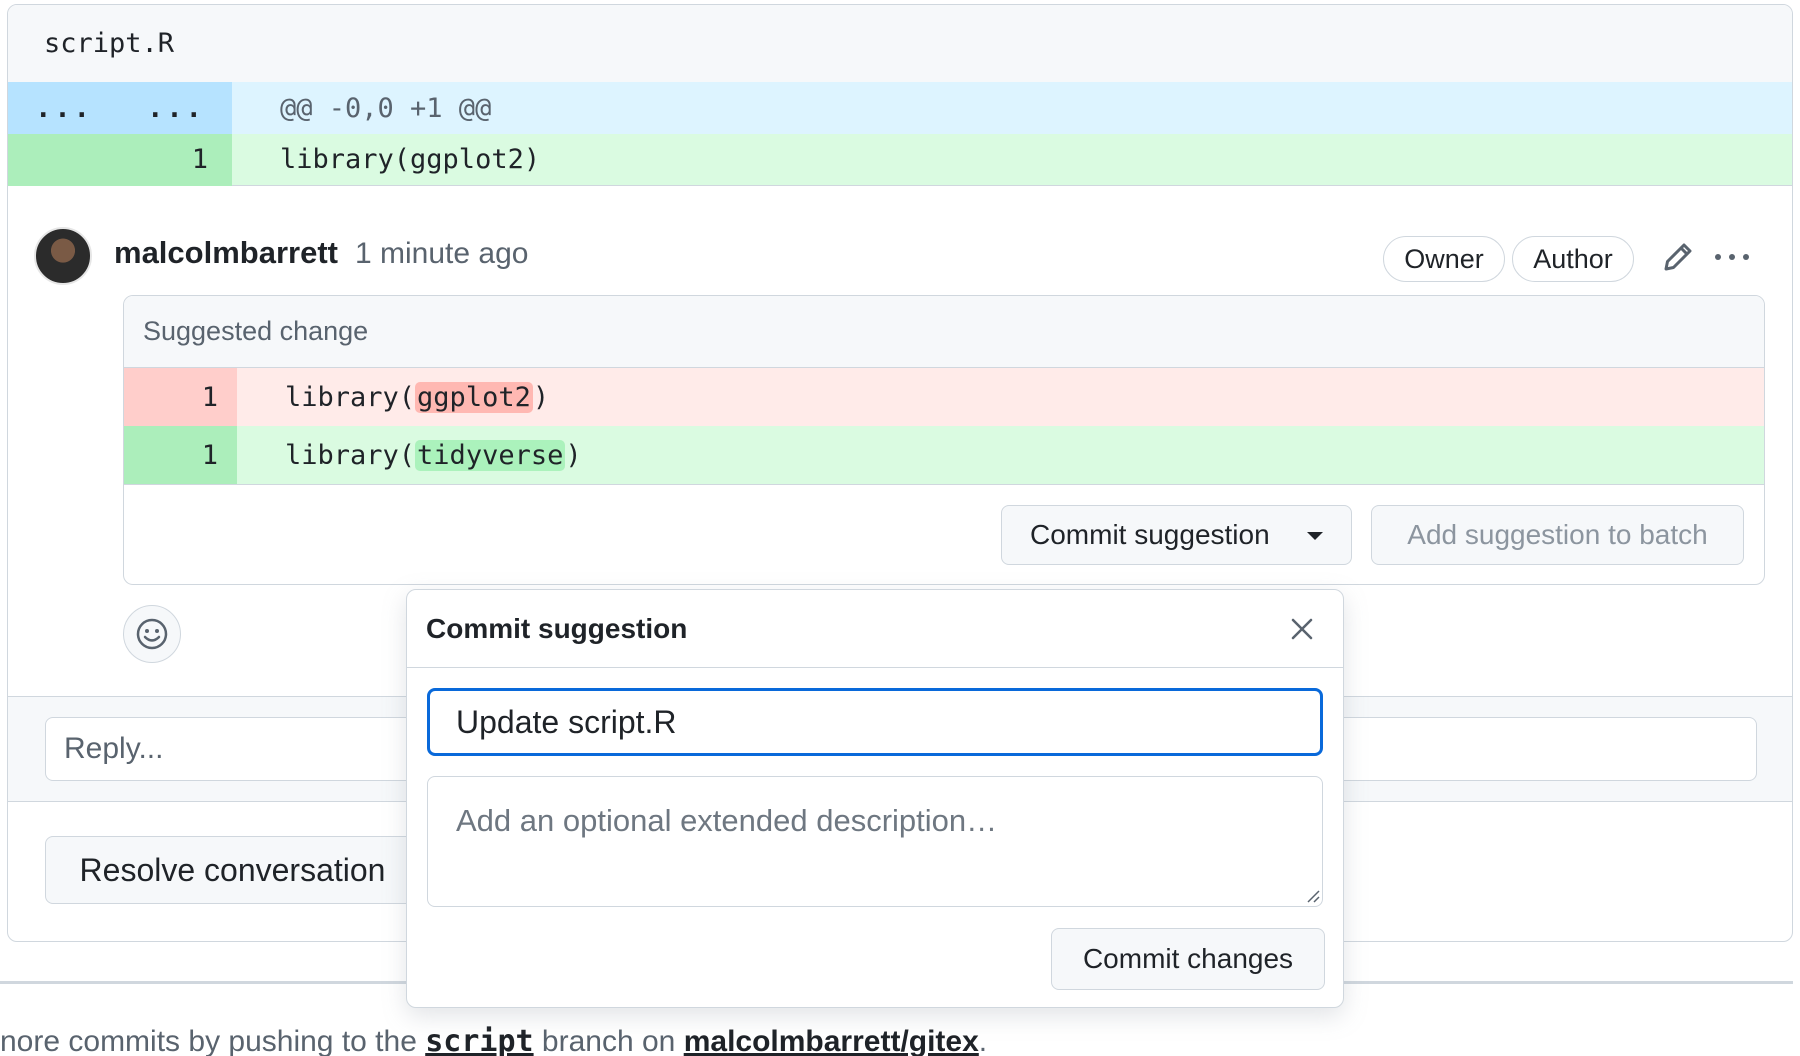 The image size is (1800, 1056). I want to click on pencil-icon, so click(1678, 257).